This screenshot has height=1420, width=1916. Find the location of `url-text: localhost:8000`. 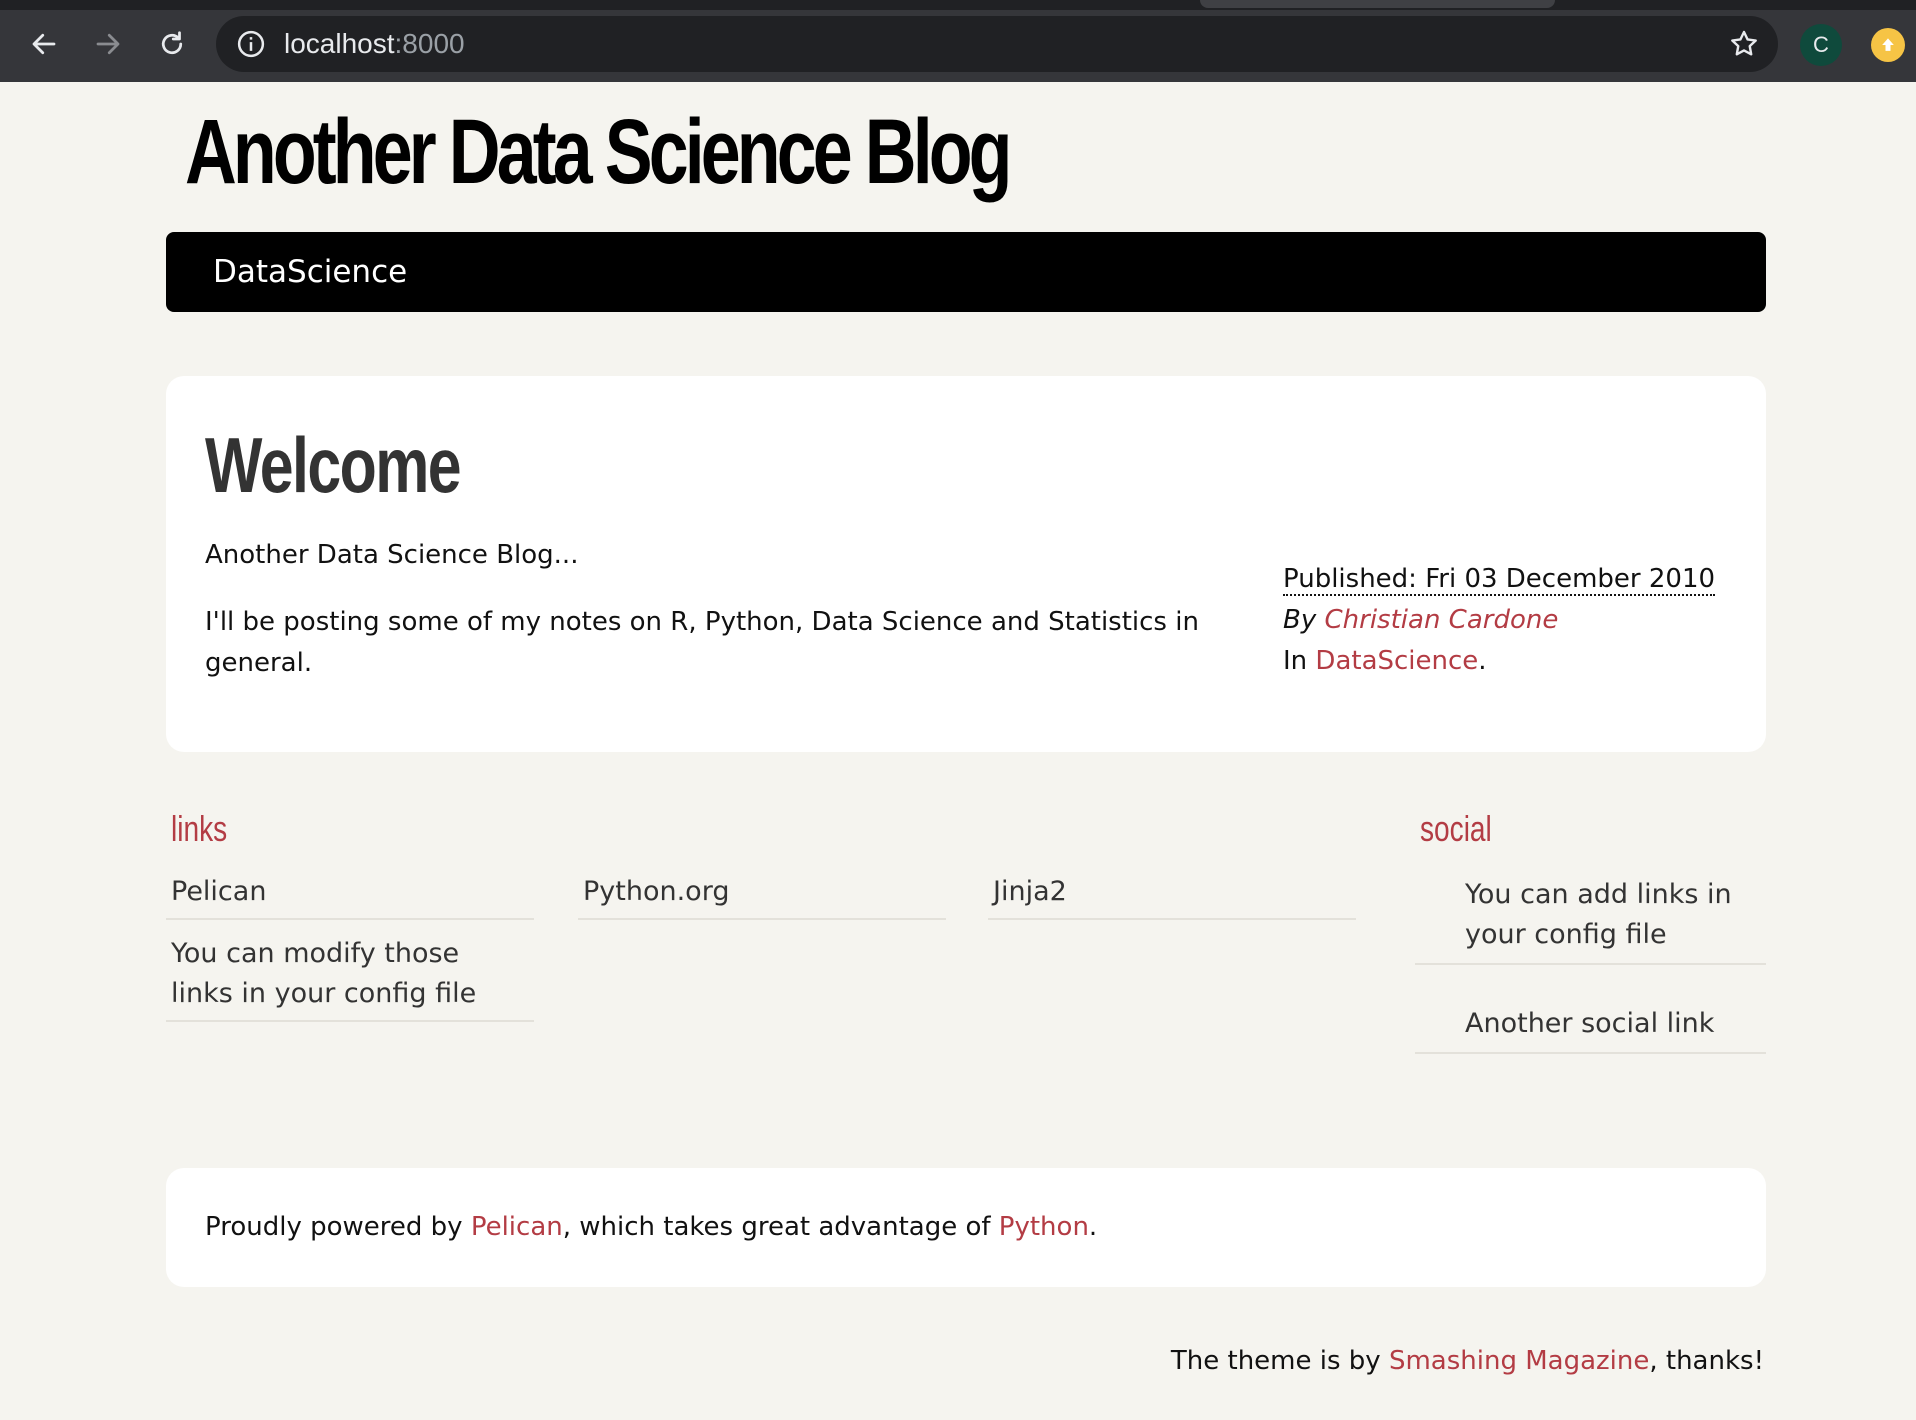

url-text: localhost:8000 is located at coordinates (374, 44).